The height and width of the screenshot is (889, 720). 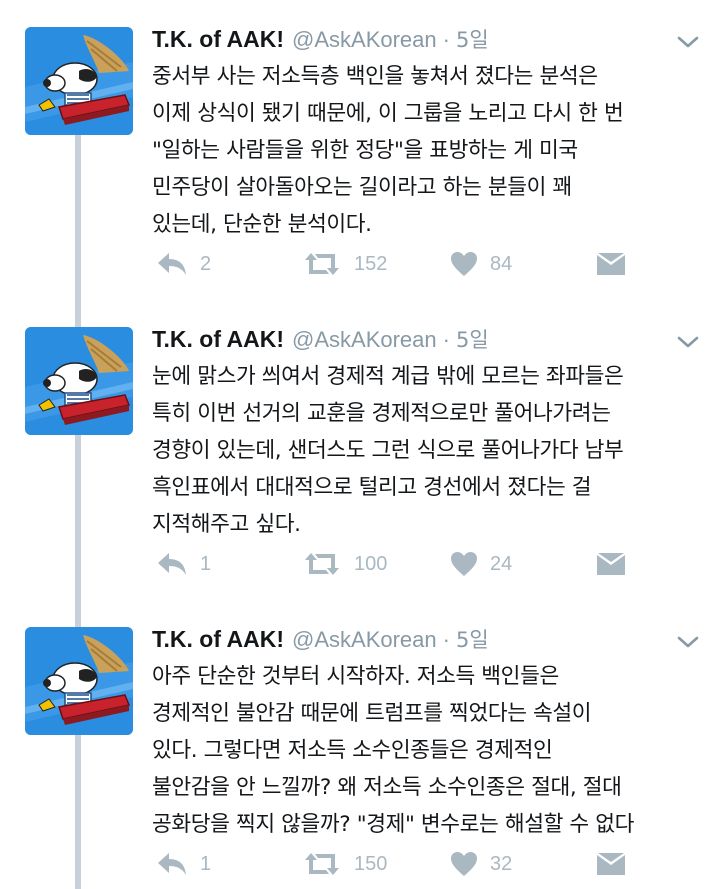 I want to click on tweet-text-line: 특히 이번 선거의 교훈을 경제적으로만 풀어나가려는, so click(x=381, y=413).